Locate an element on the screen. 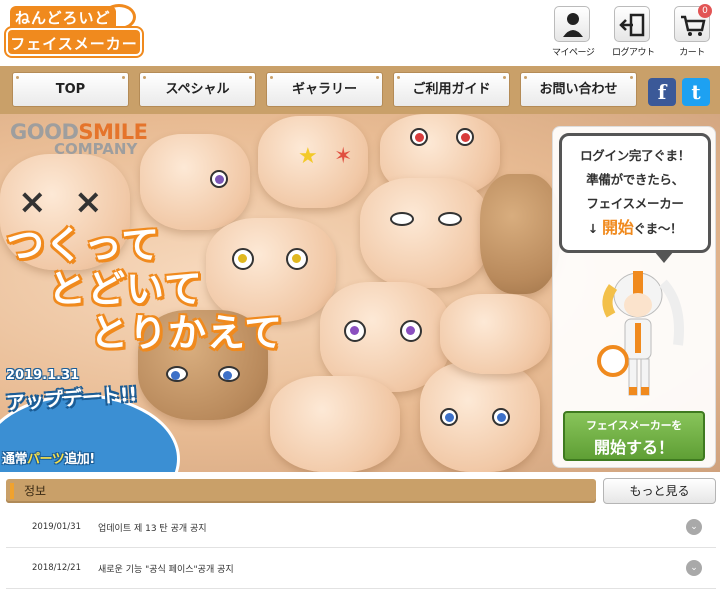 This screenshot has width=720, height=601. cart-label: カート is located at coordinates (692, 53).